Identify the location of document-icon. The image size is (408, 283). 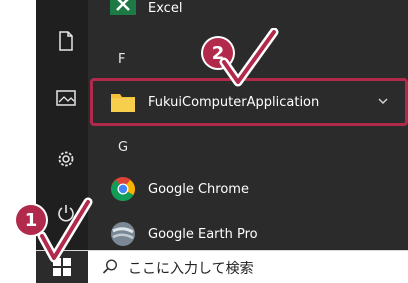
(66, 41).